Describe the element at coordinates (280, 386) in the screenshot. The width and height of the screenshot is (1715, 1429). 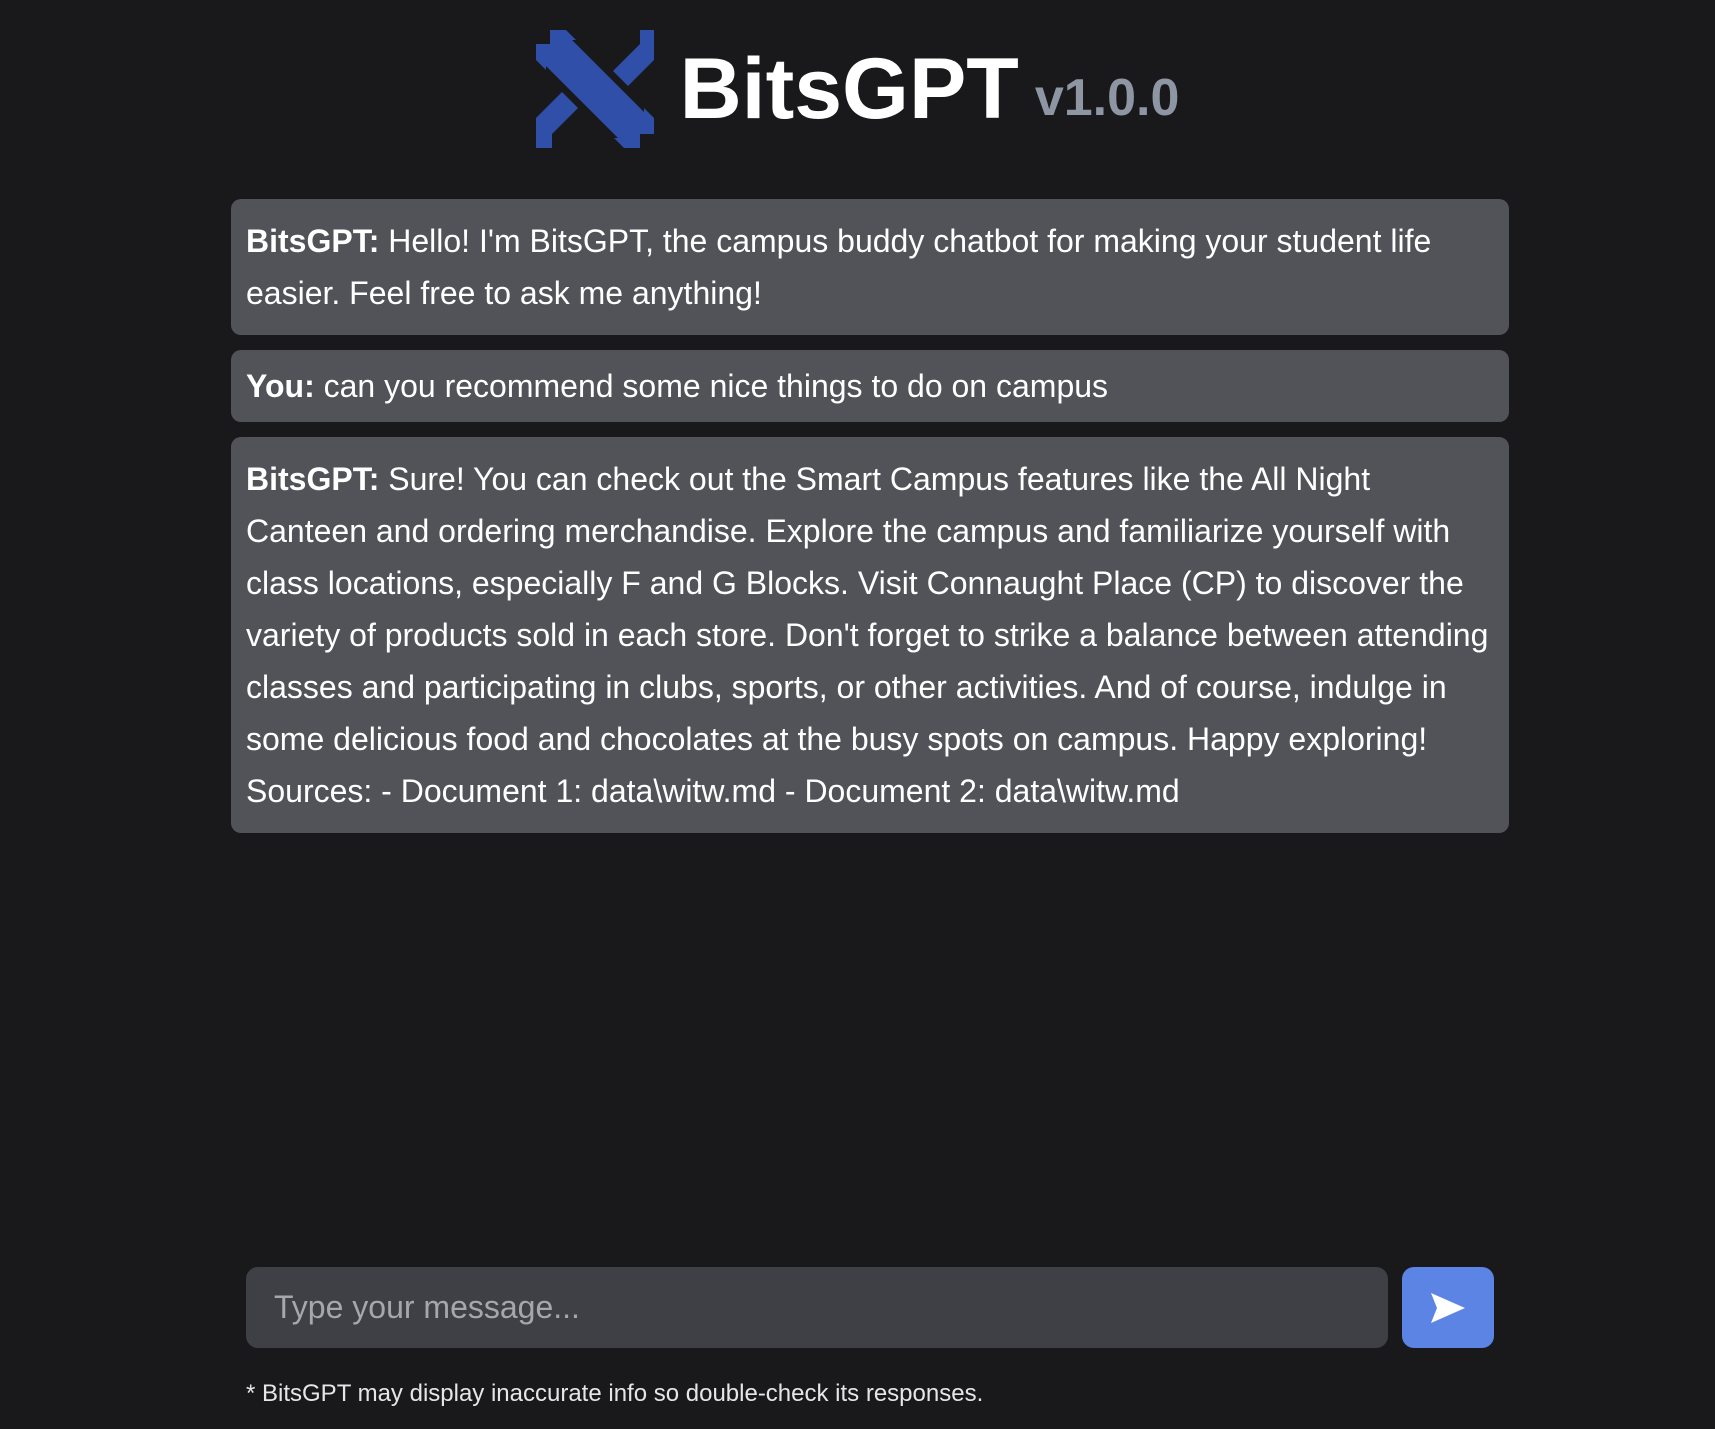
I see `message-sender: You:` at that location.